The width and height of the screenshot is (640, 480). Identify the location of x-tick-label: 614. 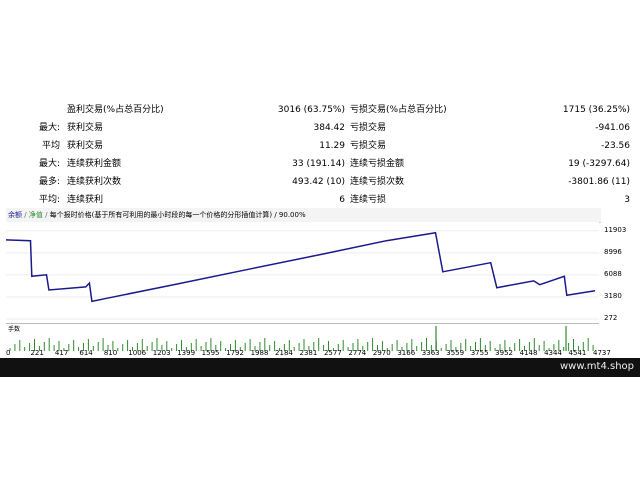
(86, 353).